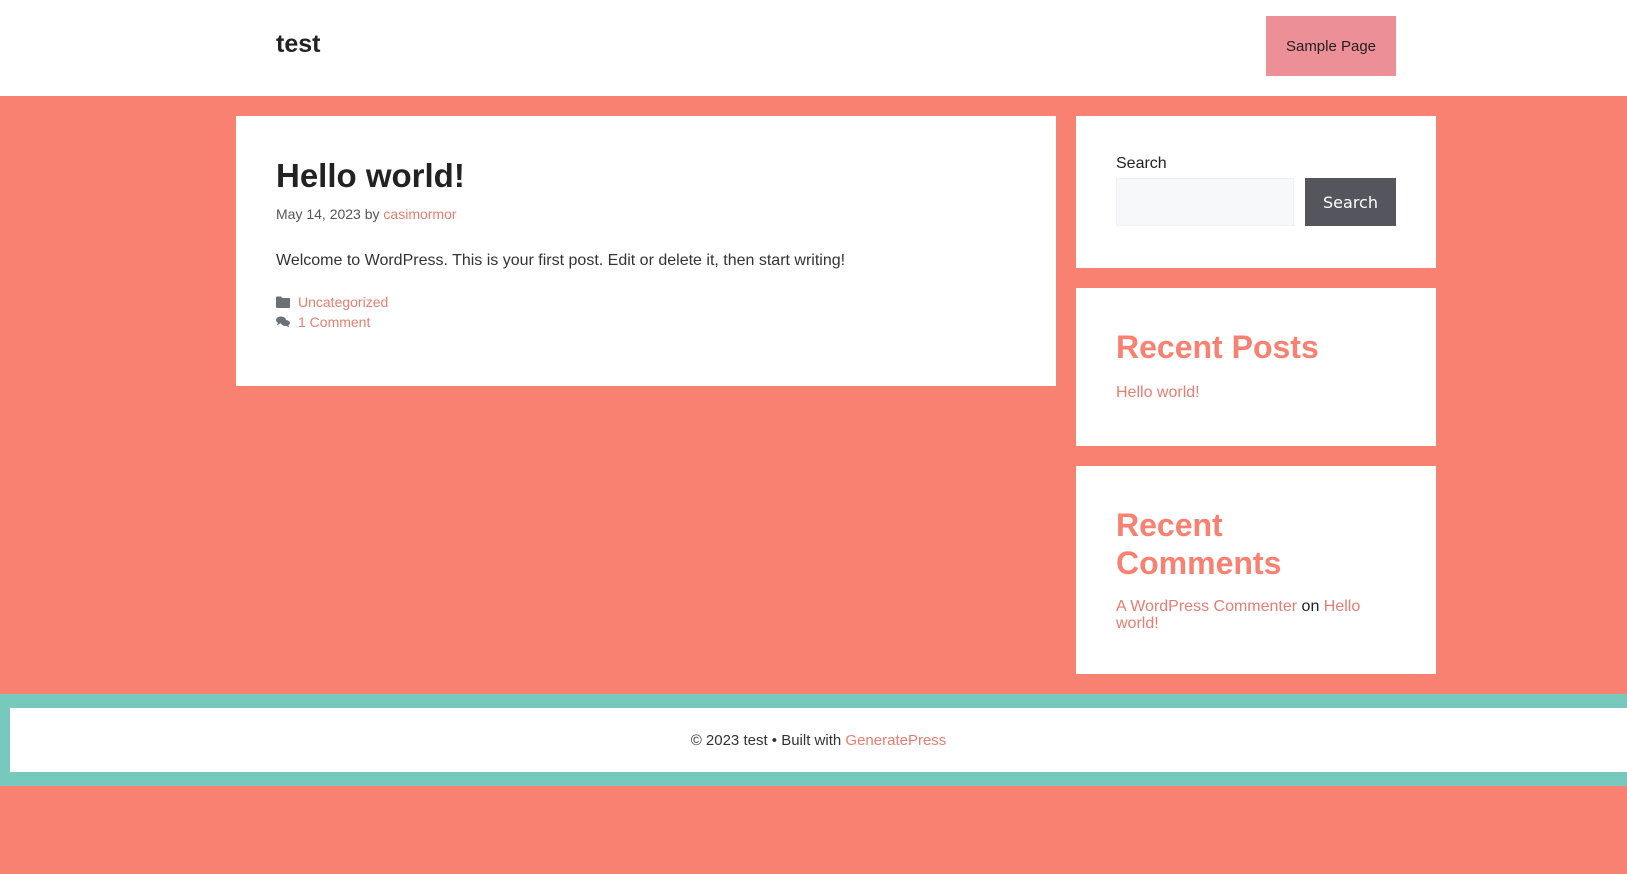 The width and height of the screenshot is (1627, 874). Describe the element at coordinates (1256, 367) in the screenshot. I see `recent-posts-widget: Recent Posts Hello world!` at that location.